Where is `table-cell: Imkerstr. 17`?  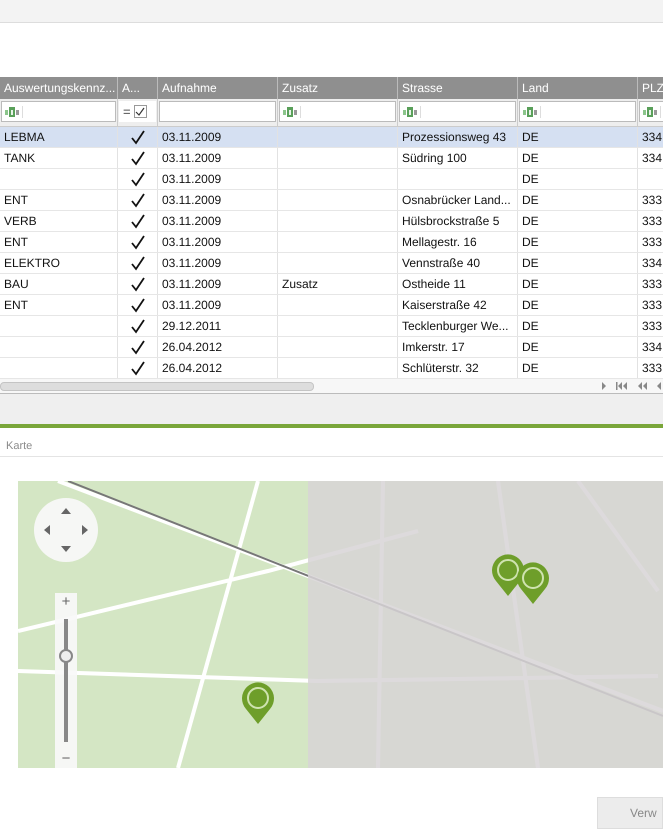
table-cell: Imkerstr. 17 is located at coordinates (433, 347).